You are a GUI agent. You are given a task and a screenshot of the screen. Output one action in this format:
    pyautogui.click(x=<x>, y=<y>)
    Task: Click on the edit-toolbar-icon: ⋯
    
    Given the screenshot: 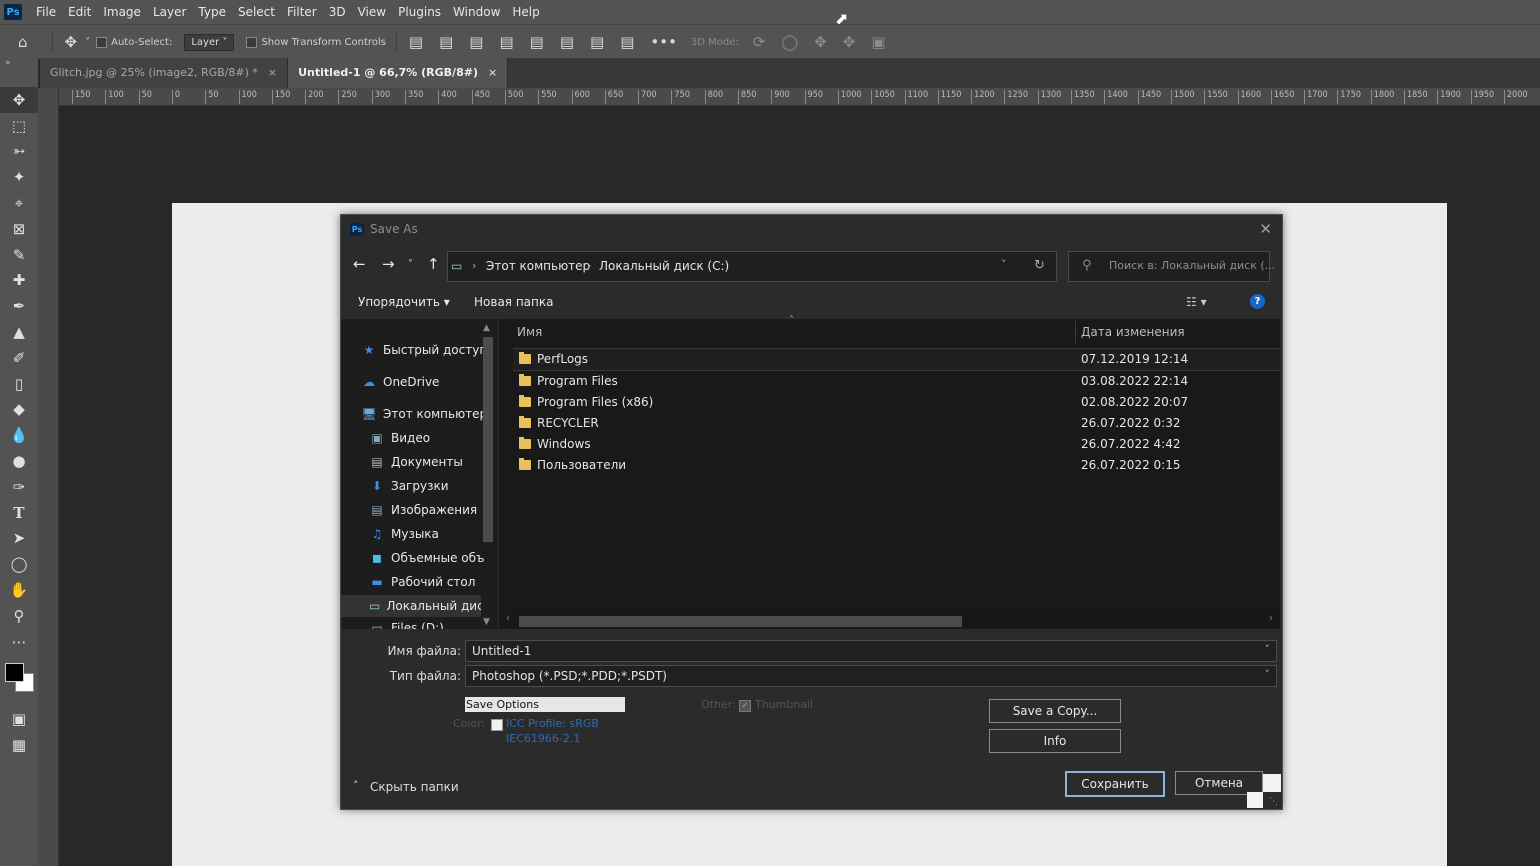 What is the action you would take?
    pyautogui.click(x=19, y=642)
    